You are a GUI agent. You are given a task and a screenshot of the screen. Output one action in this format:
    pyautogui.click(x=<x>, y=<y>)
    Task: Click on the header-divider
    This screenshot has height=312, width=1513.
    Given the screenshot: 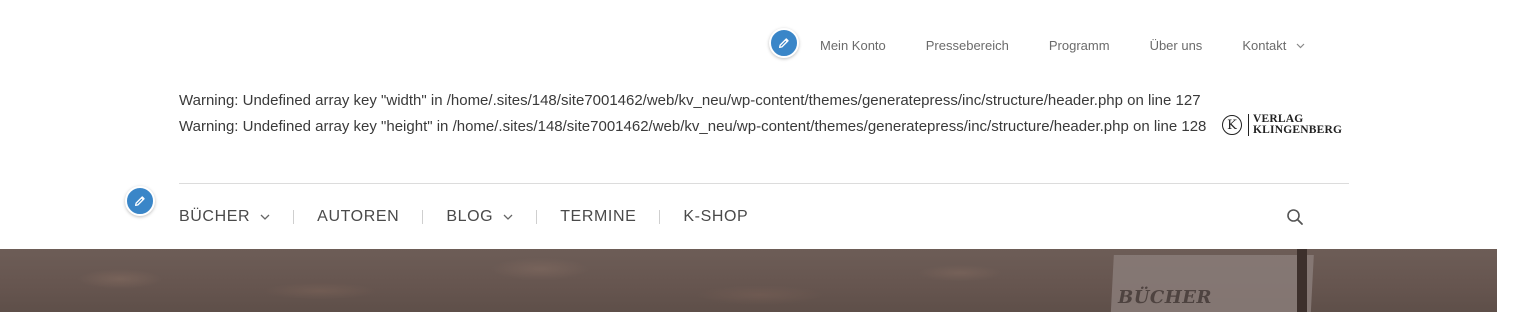 What is the action you would take?
    pyautogui.click(x=764, y=183)
    